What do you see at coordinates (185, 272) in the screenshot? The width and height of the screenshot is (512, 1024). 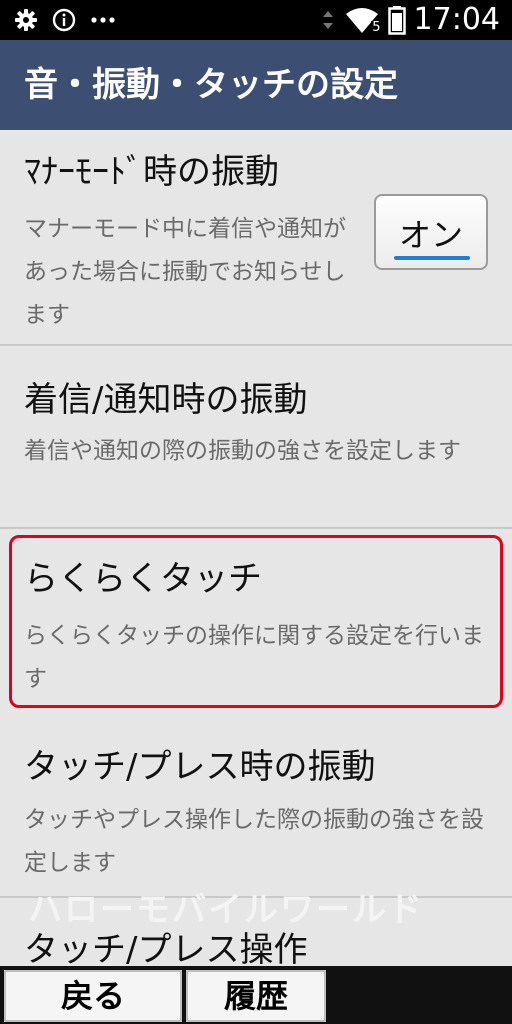 I see `setting-description: マナーモード中に着信や通知があった場合に振動でお知らせします` at bounding box center [185, 272].